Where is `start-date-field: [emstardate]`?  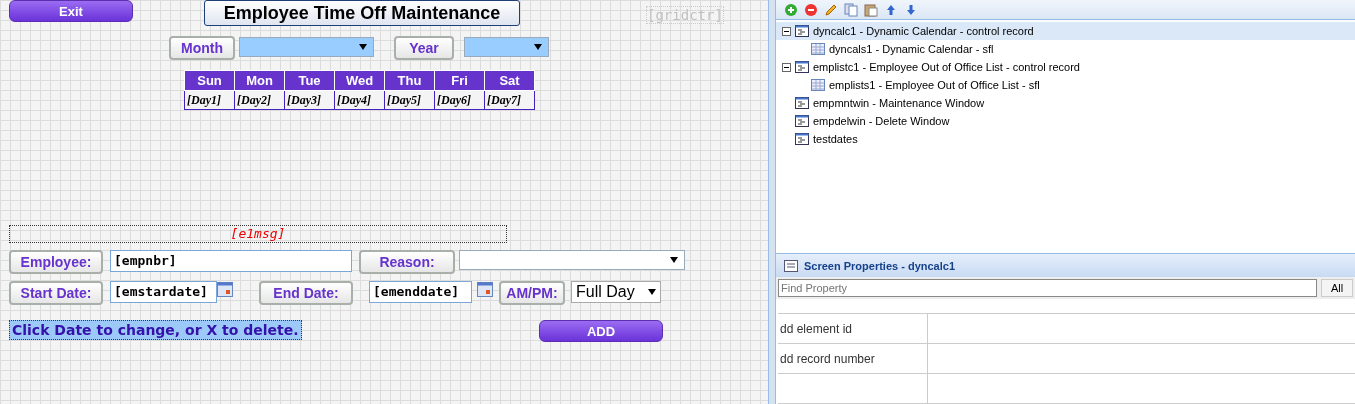
start-date-field: [emstardate] is located at coordinates (163, 292).